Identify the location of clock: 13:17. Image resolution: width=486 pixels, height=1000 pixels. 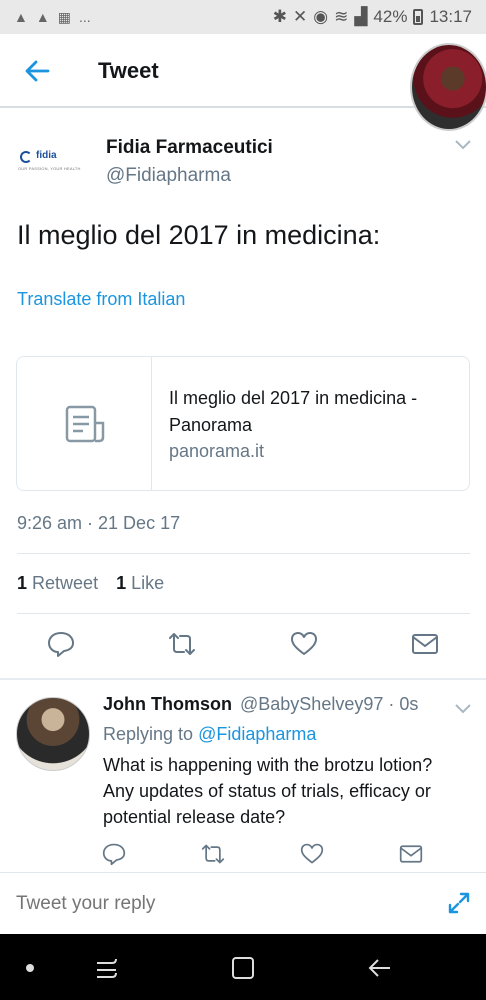
(450, 16).